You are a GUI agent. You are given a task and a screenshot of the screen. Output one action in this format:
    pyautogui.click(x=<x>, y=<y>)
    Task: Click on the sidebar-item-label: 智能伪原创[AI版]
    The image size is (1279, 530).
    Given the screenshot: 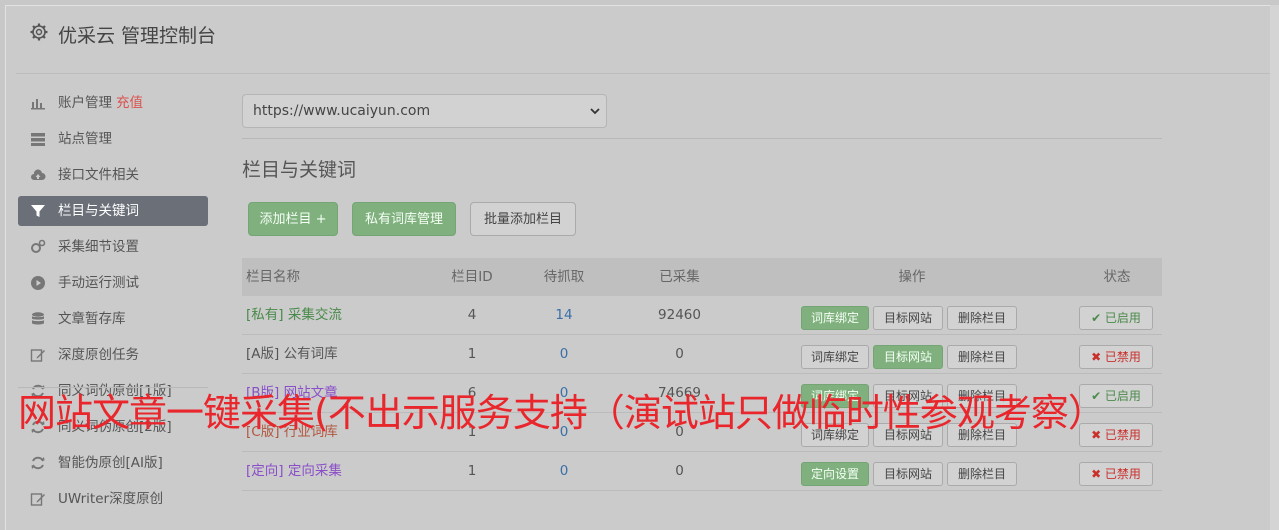 What is the action you would take?
    pyautogui.click(x=110, y=463)
    